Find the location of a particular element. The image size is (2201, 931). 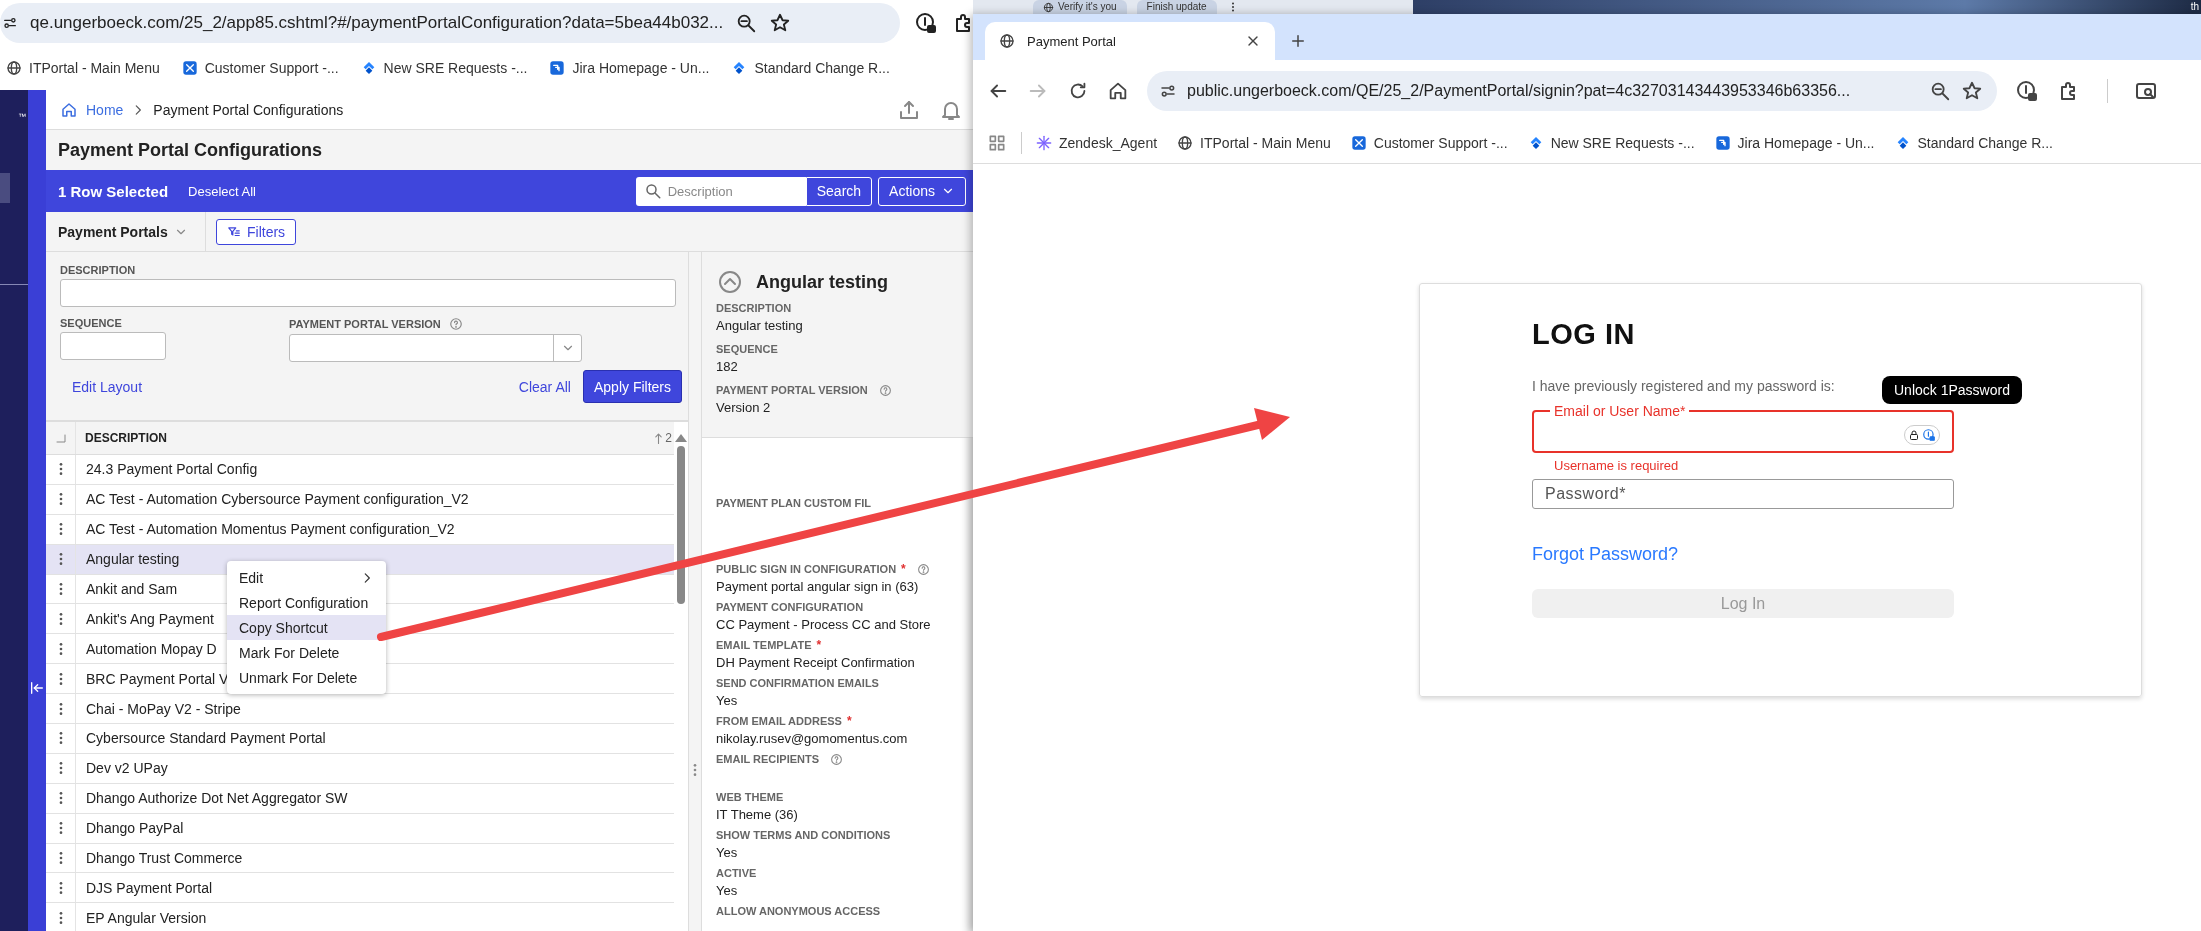

username-field: Email or User Name* is located at coordinates (1743, 428).